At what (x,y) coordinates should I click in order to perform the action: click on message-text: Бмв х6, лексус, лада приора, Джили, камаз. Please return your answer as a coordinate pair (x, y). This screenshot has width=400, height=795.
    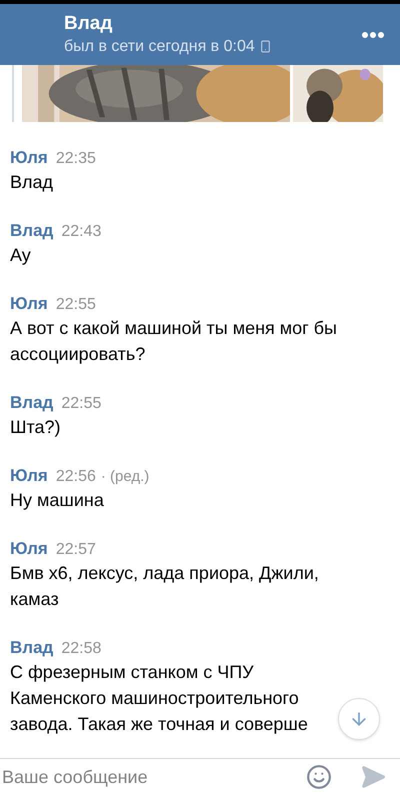
    Looking at the image, I should click on (165, 586).